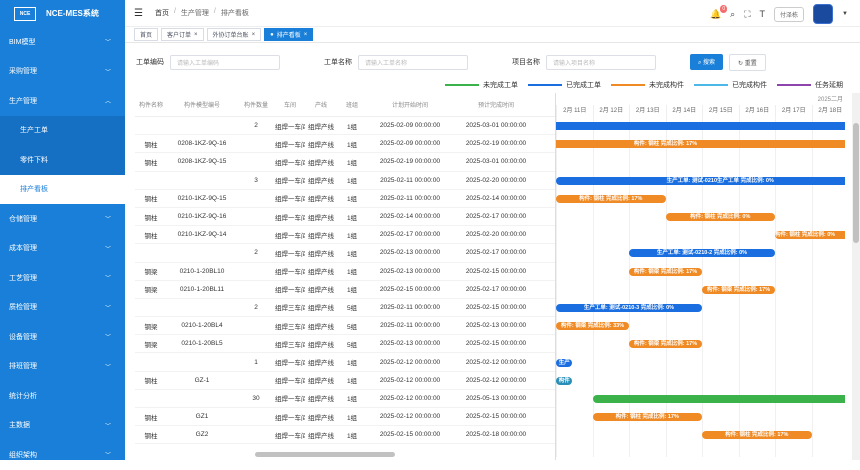 The width and height of the screenshot is (860, 470). What do you see at coordinates (62, 13) in the screenshot?
I see `app-logo: NCE NCE-MES系统` at bounding box center [62, 13].